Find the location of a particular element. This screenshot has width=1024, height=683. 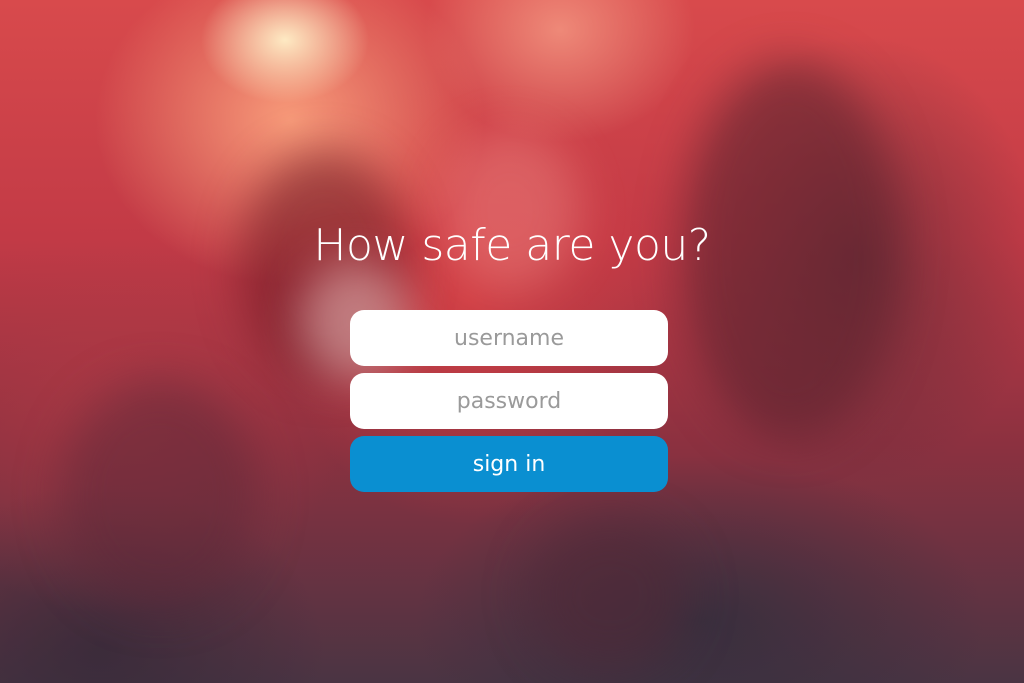

username-input is located at coordinates (509, 338).